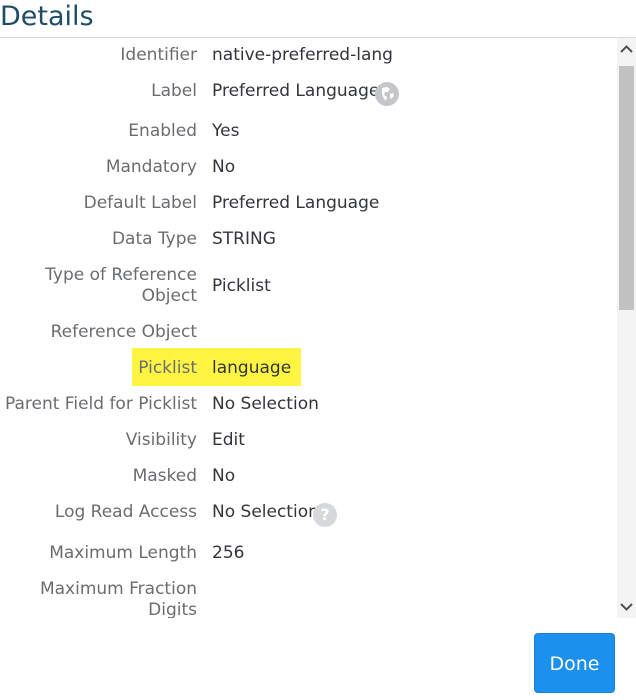  Describe the element at coordinates (162, 131) in the screenshot. I see `field-label-enabled: Enabled` at that location.